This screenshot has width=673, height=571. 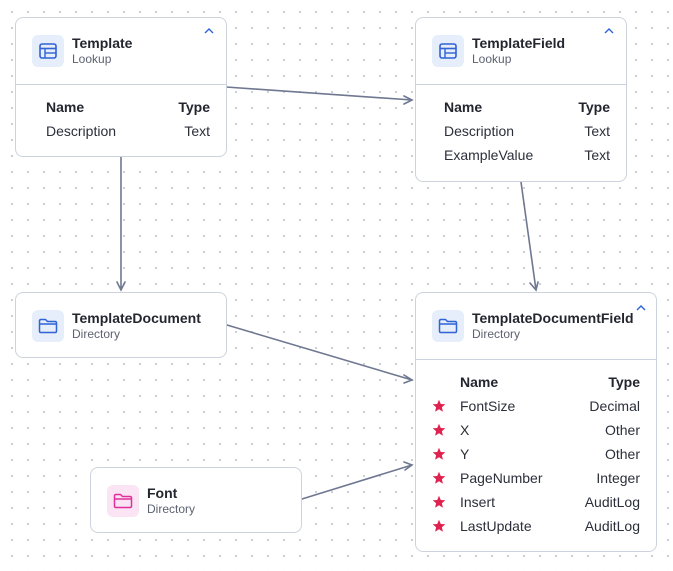 I want to click on entity-title: TemplateDocument, so click(x=136, y=318).